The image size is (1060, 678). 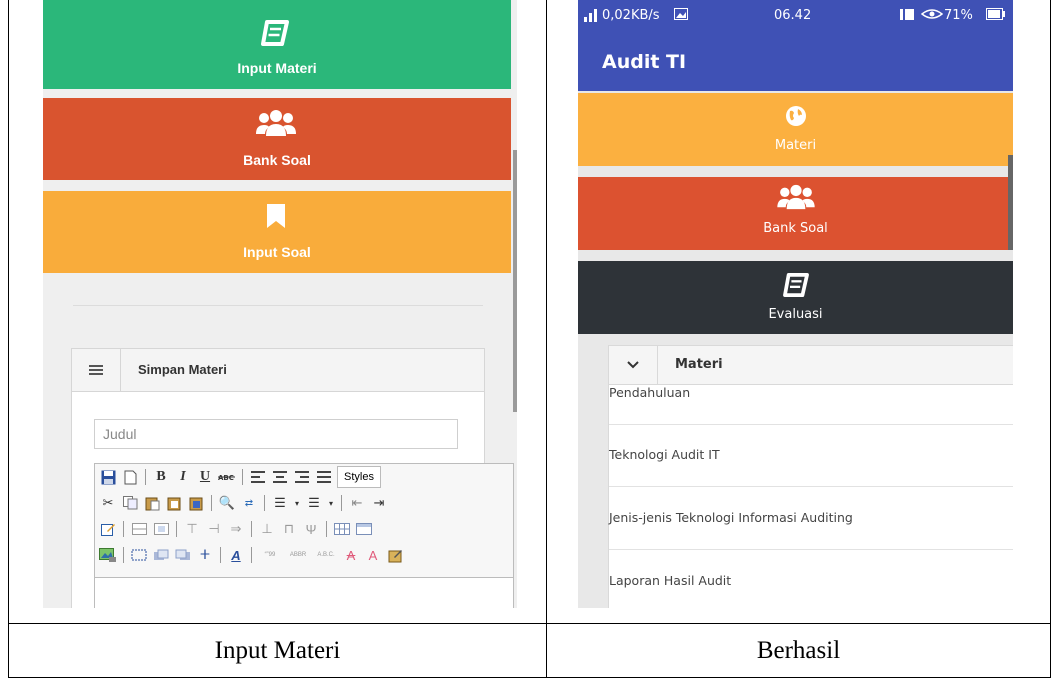 I want to click on ins-icon: A, so click(x=373, y=555).